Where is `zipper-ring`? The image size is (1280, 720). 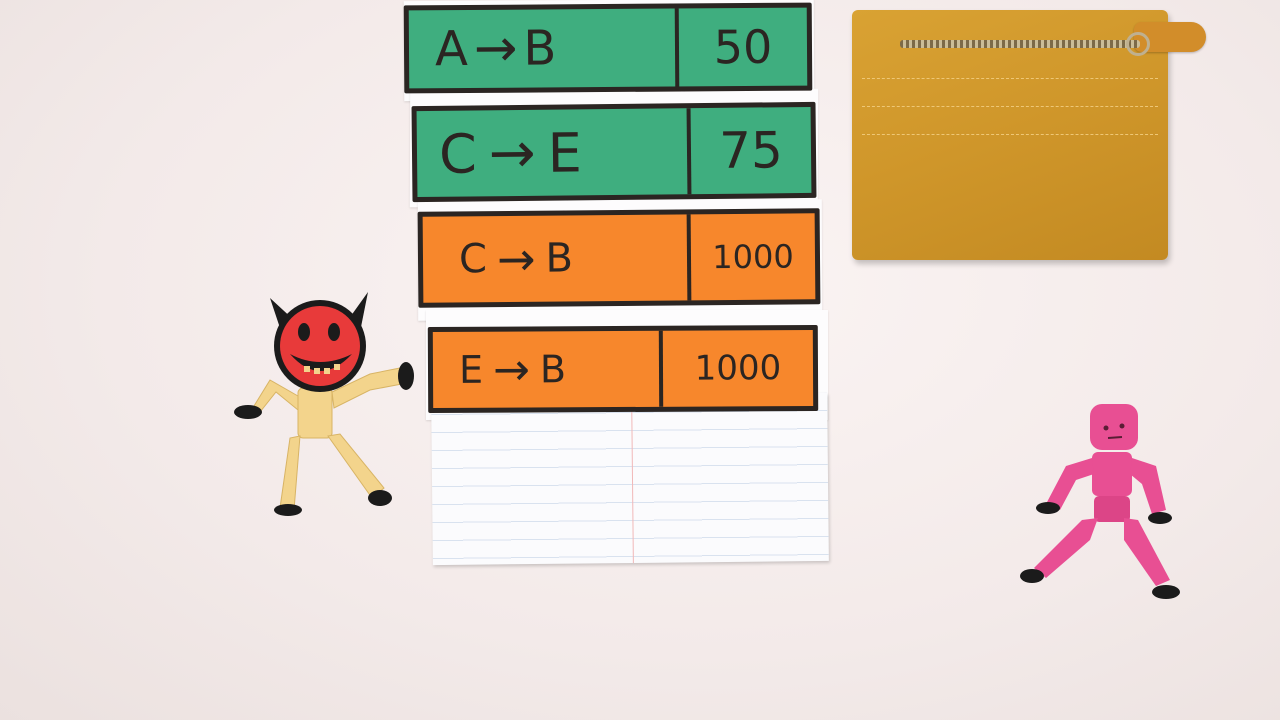
zipper-ring is located at coordinates (1138, 44).